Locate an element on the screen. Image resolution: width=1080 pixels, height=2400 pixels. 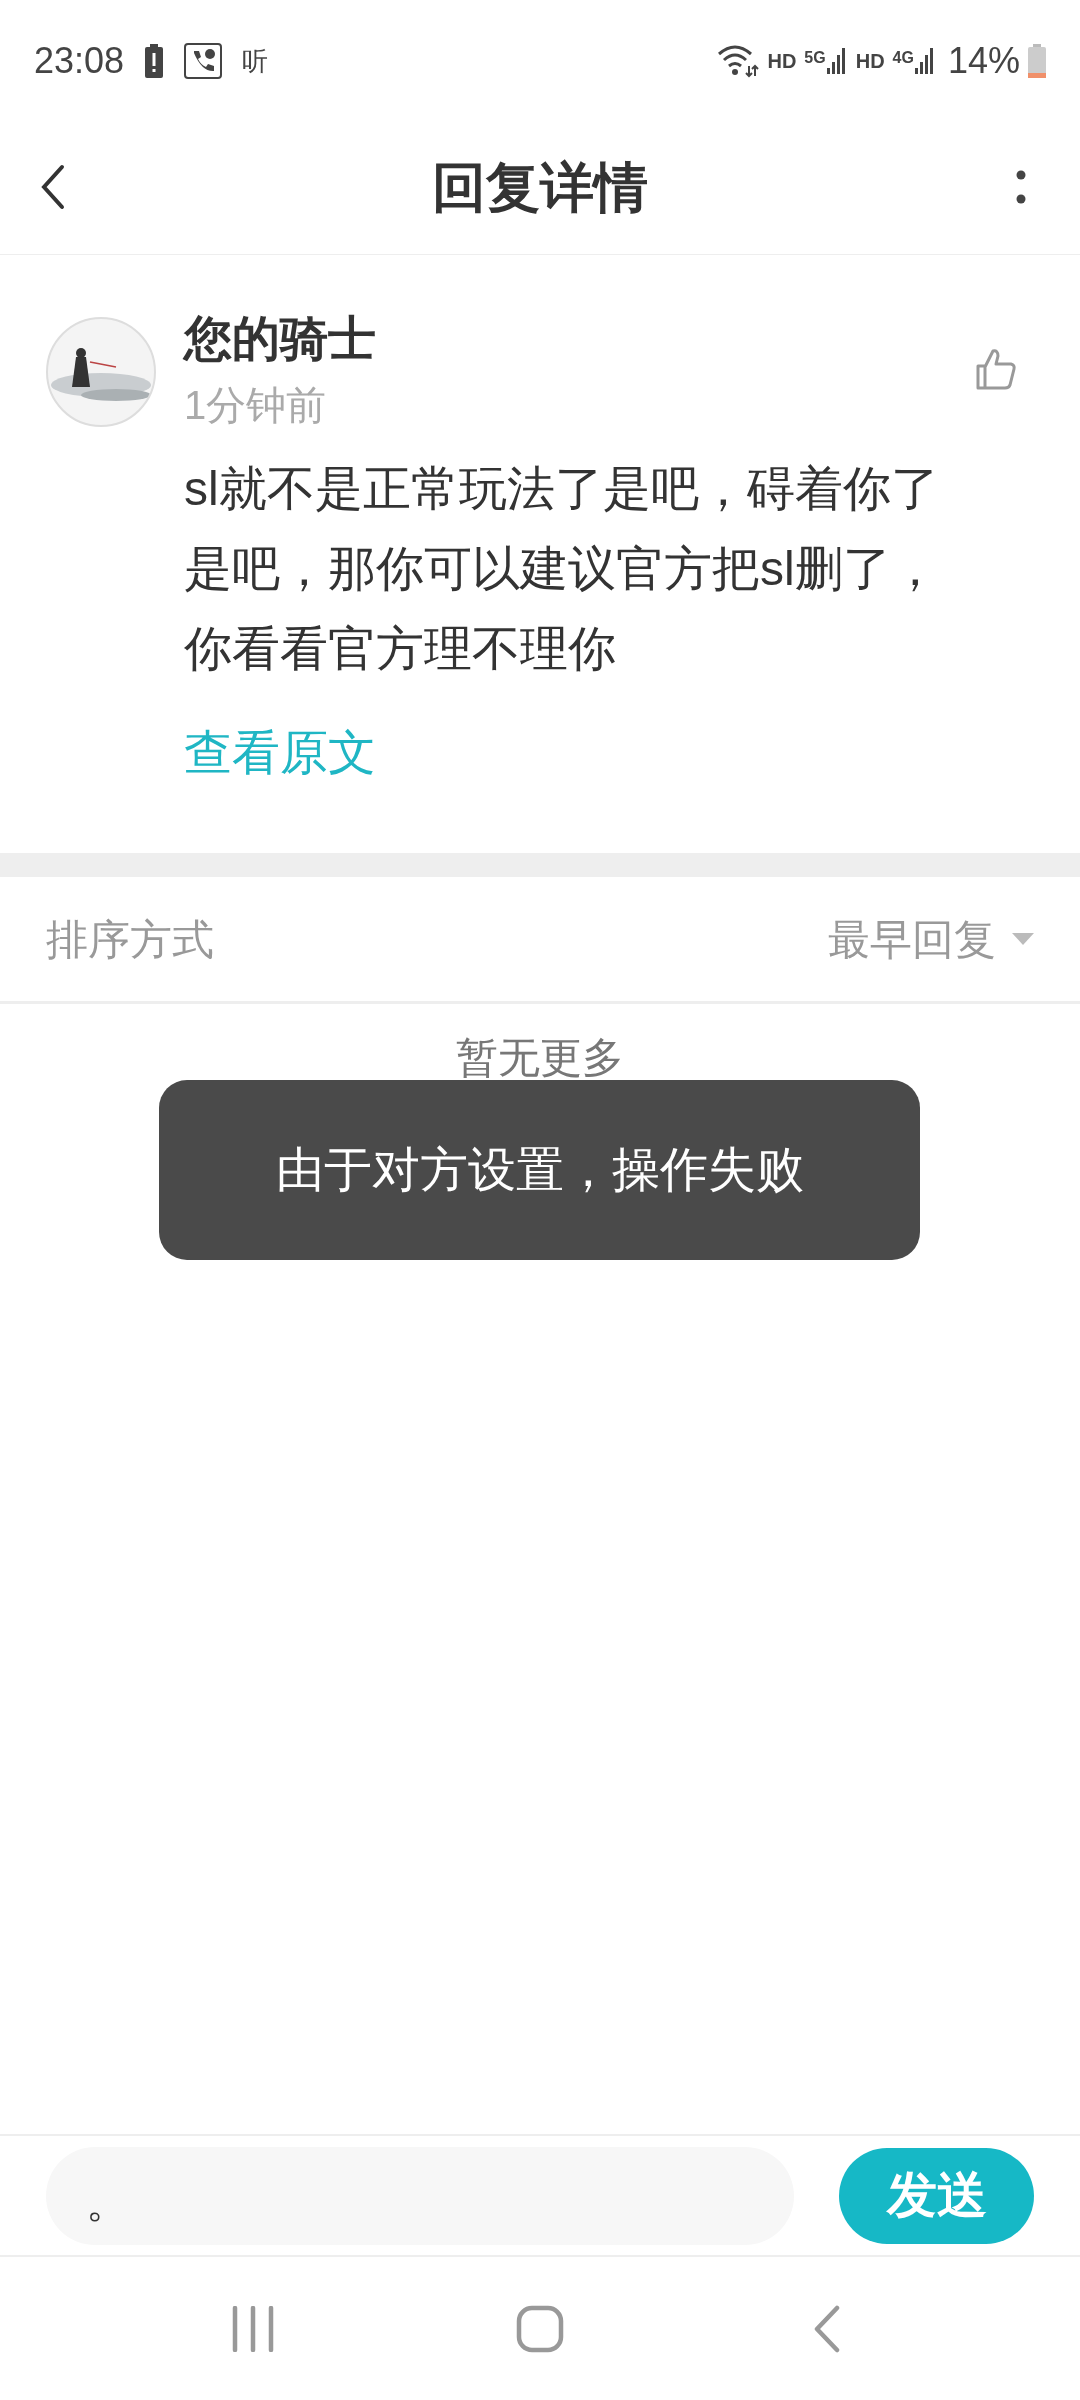
alert-battery-icon is located at coordinates (154, 61).